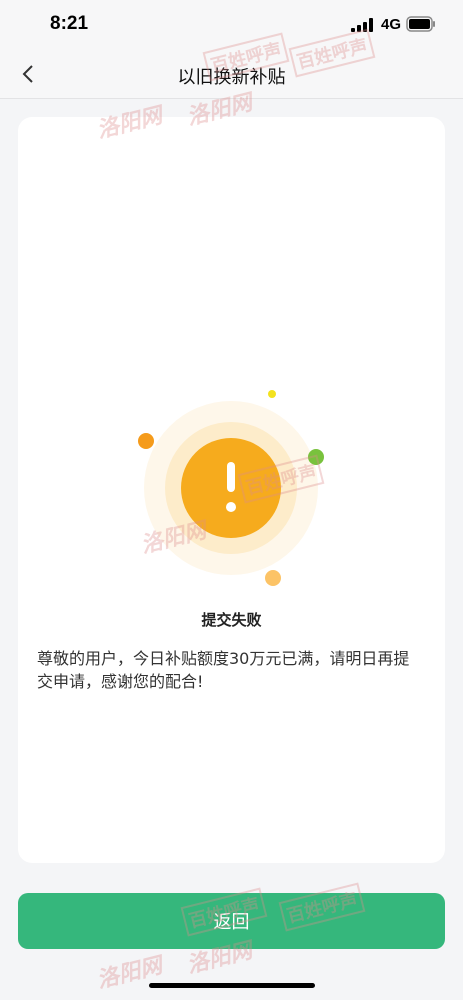 The image size is (463, 1000). I want to click on nav-bar: 以旧换新补贴, so click(231, 74).